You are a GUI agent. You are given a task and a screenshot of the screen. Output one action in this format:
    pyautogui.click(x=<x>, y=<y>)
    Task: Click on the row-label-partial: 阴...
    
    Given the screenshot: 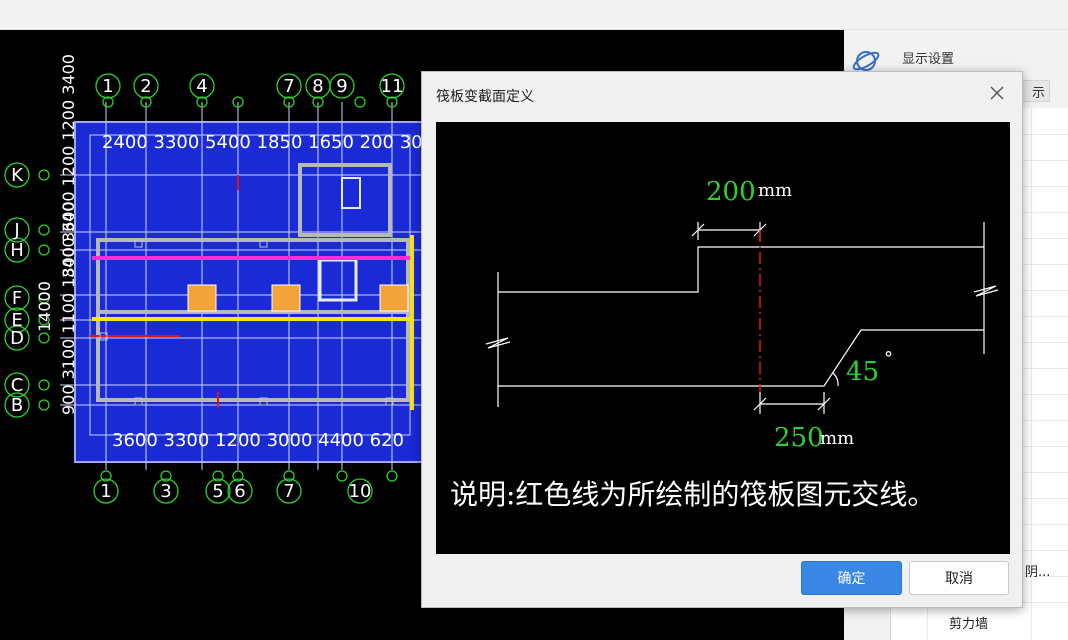 What is the action you would take?
    pyautogui.click(x=1037, y=570)
    